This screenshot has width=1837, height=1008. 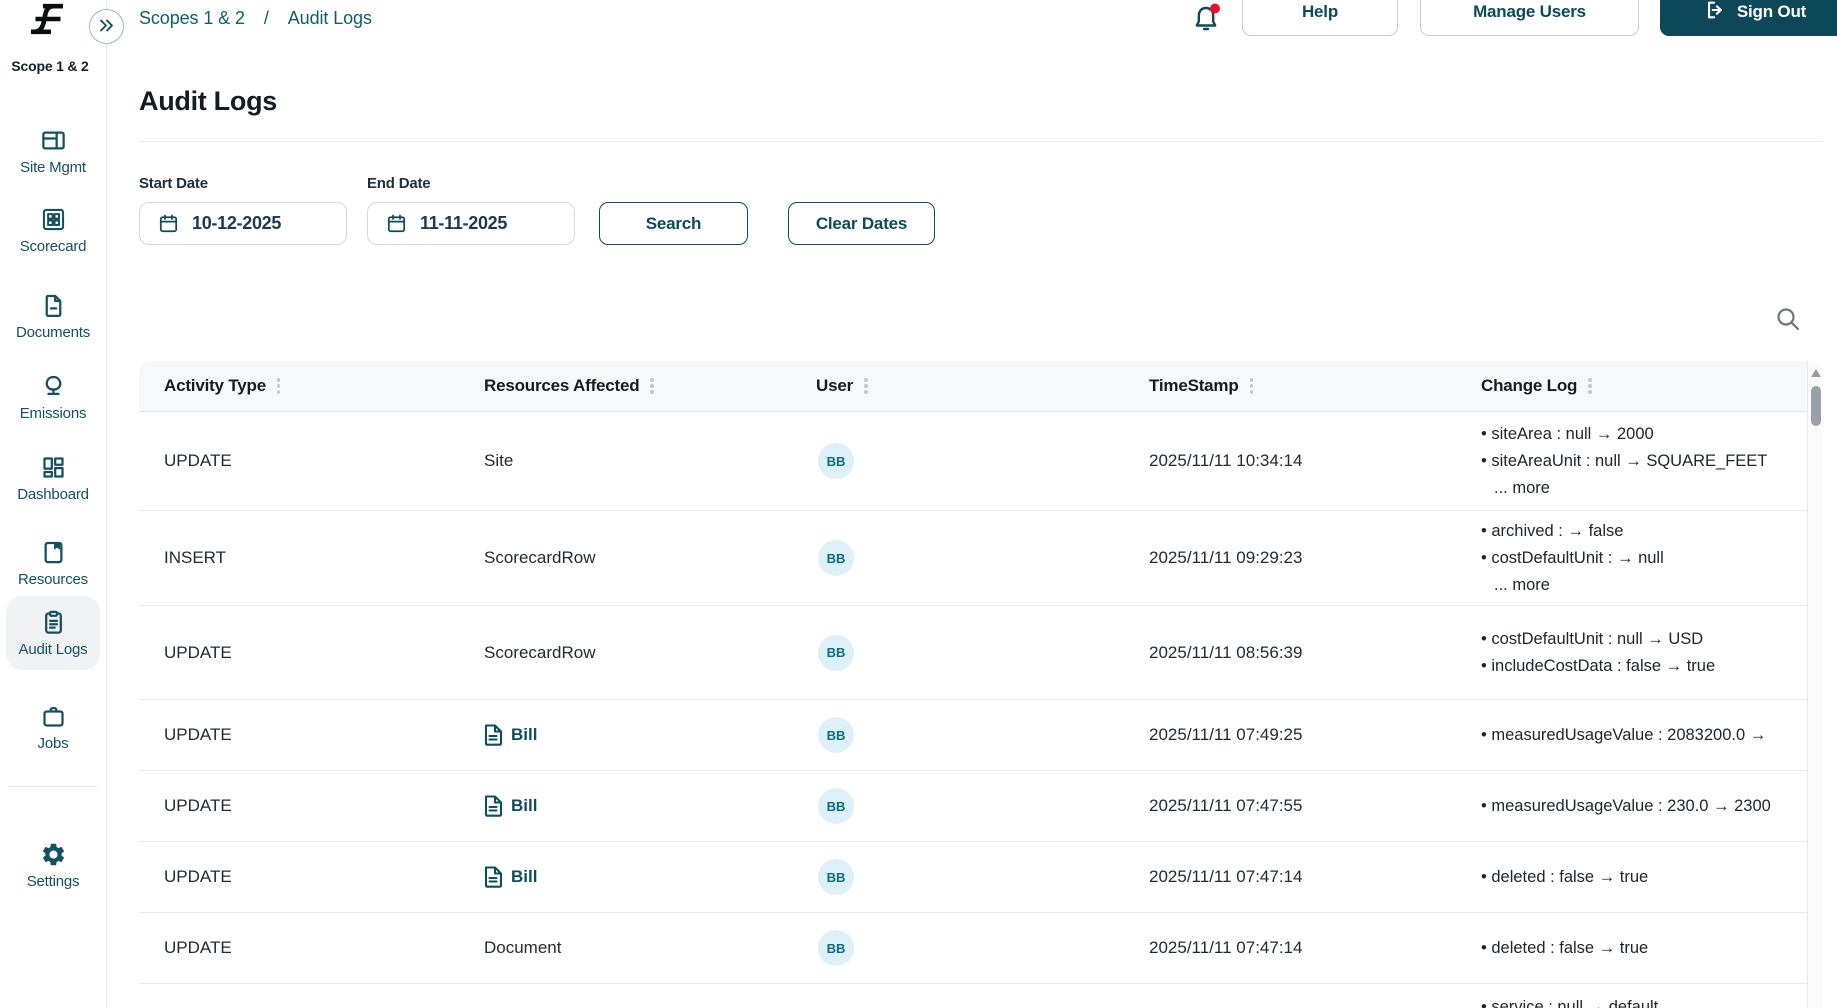 What do you see at coordinates (53, 467) in the screenshot?
I see `dashboard-icon` at bounding box center [53, 467].